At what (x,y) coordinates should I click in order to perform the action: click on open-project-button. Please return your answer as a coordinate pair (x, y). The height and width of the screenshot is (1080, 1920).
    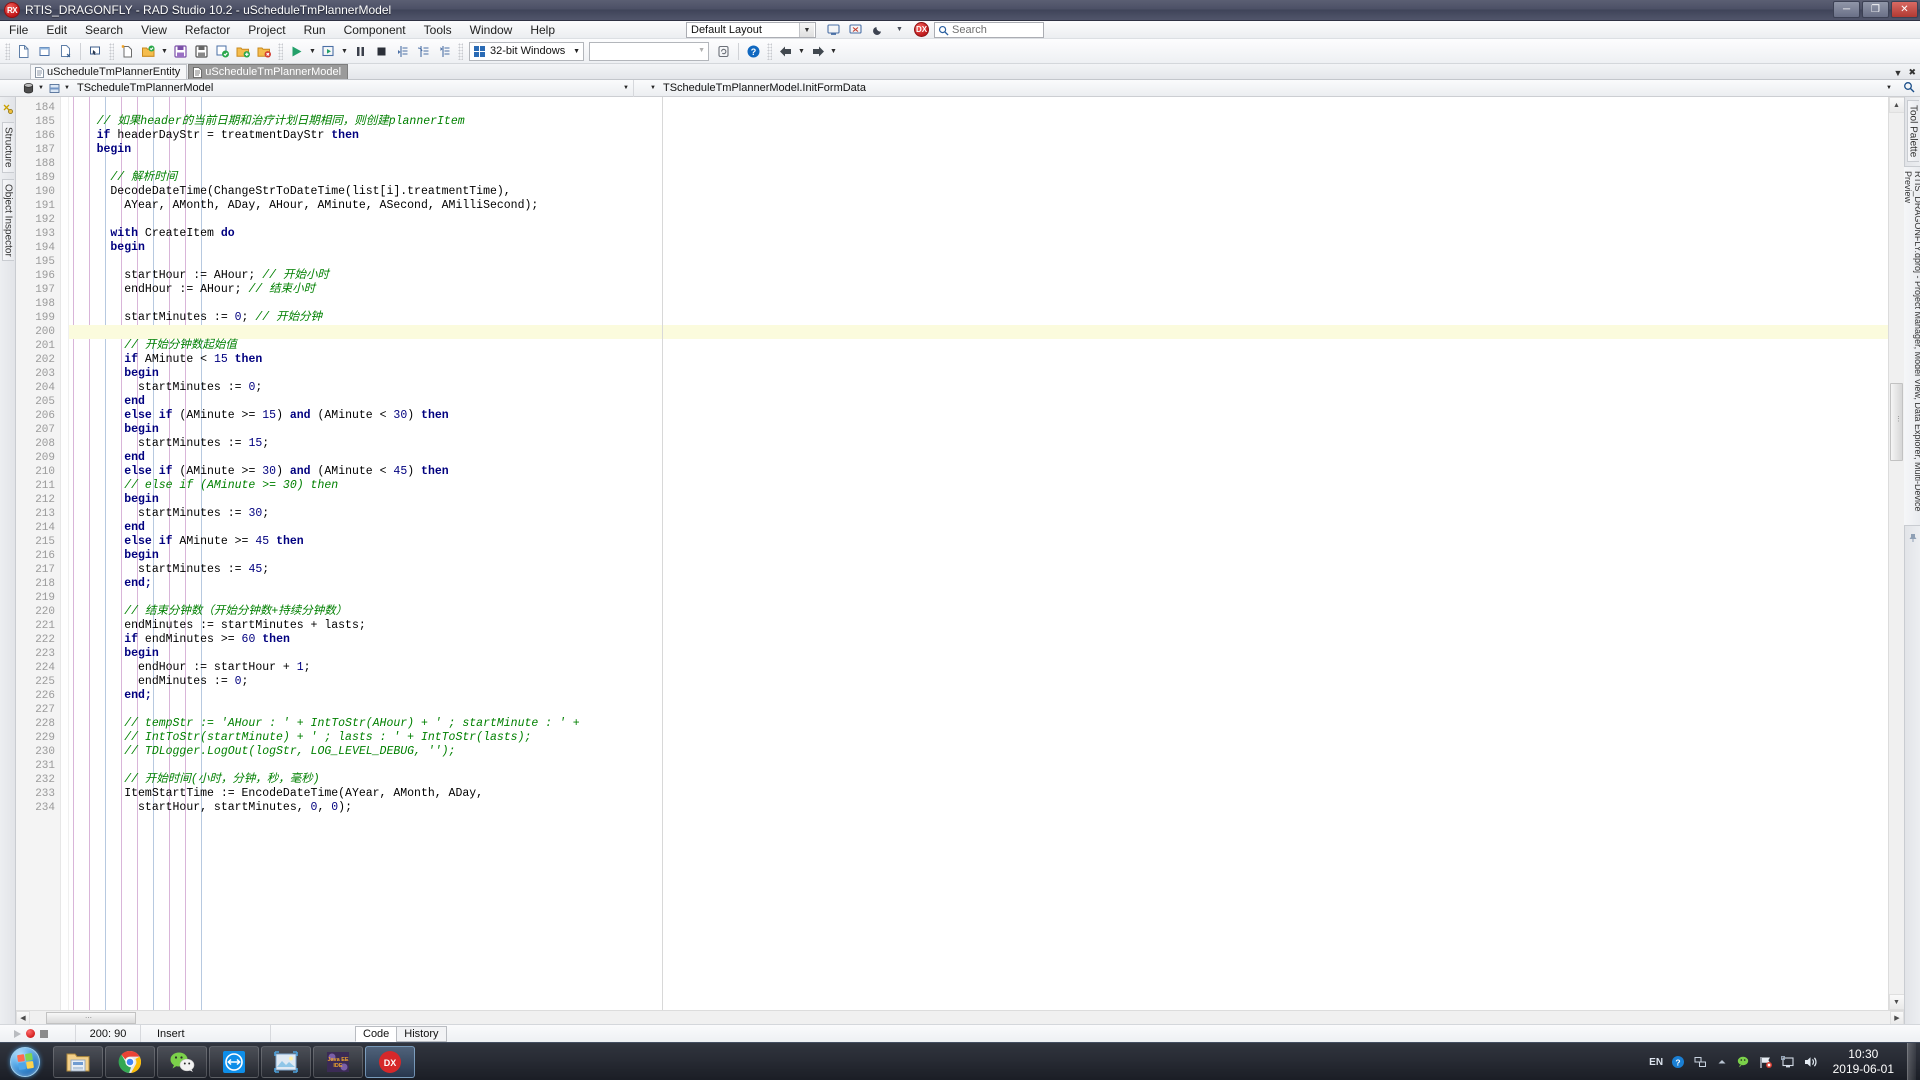
    Looking at the image, I should click on (148, 51).